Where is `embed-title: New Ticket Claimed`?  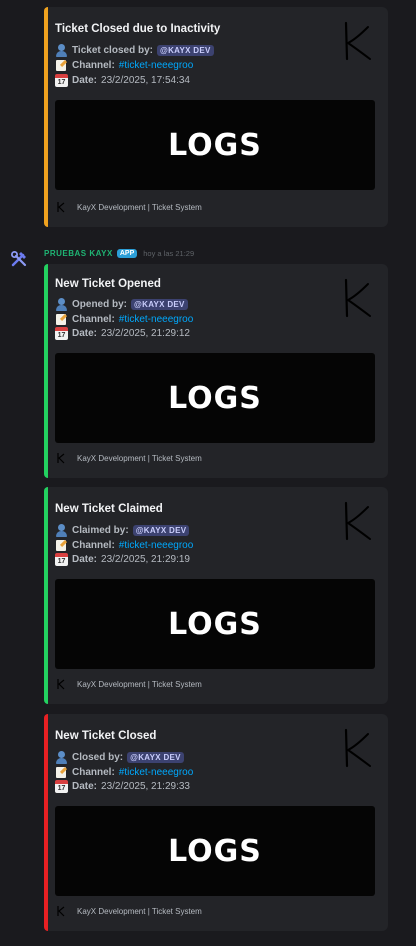
embed-title: New Ticket Claimed is located at coordinates (109, 509).